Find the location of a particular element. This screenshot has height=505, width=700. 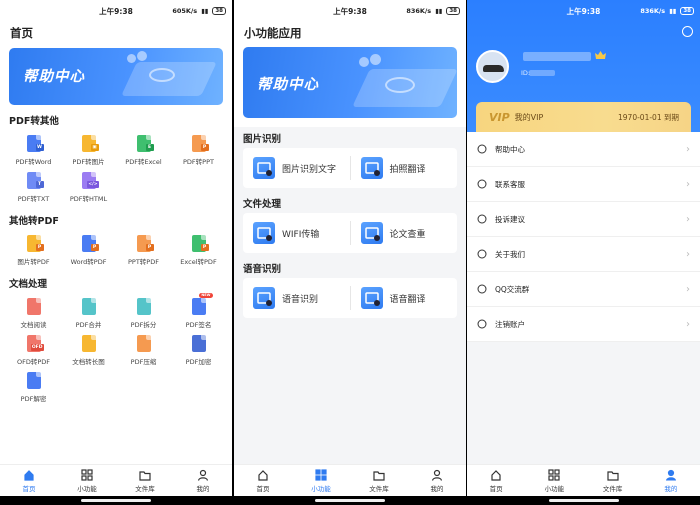

avatar is located at coordinates (492, 66).